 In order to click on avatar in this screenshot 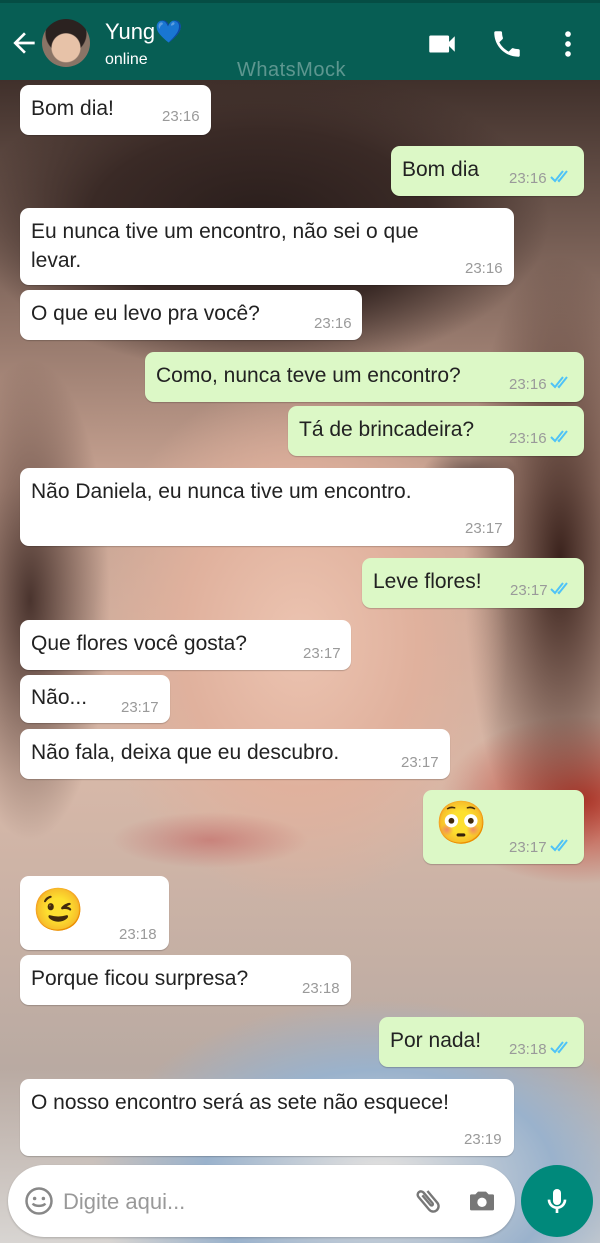, I will do `click(66, 43)`.